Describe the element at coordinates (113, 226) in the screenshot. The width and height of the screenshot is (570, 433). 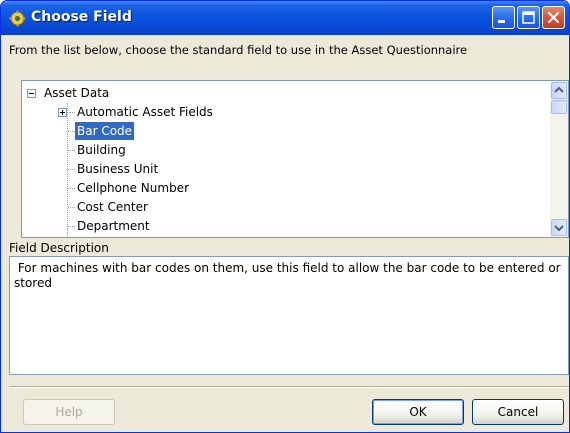
I see `tree-item-label: Department` at that location.